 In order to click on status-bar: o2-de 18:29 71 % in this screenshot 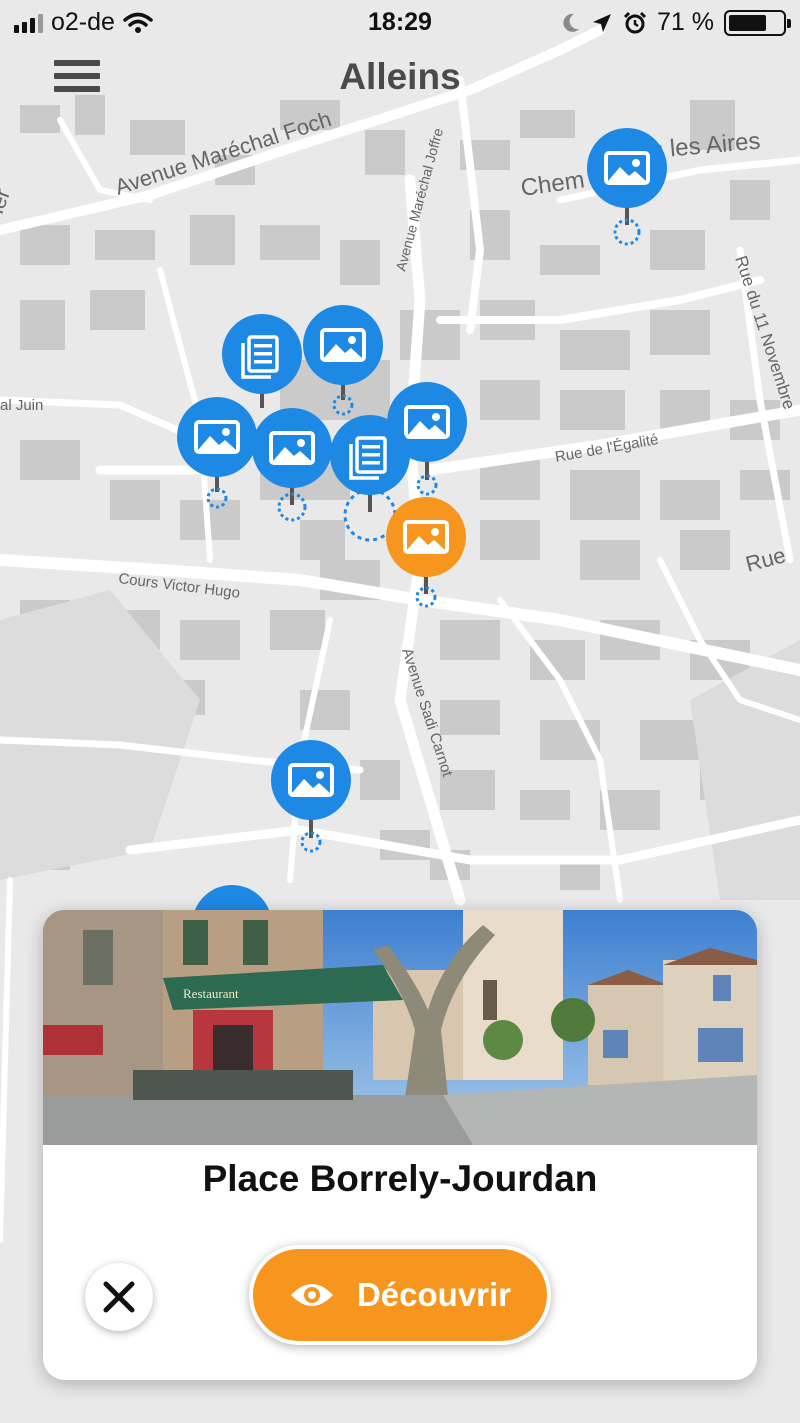, I will do `click(400, 23)`.